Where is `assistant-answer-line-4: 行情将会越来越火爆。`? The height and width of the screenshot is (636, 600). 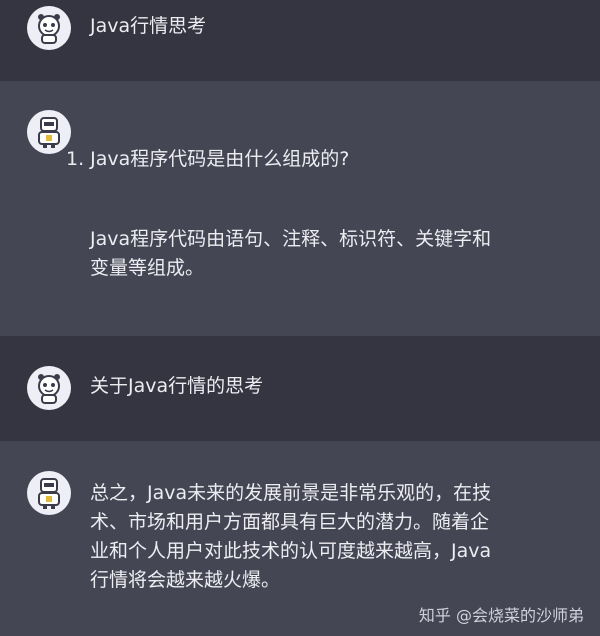
assistant-answer-line-4: 行情将会越来越火爆。 is located at coordinates (185, 580).